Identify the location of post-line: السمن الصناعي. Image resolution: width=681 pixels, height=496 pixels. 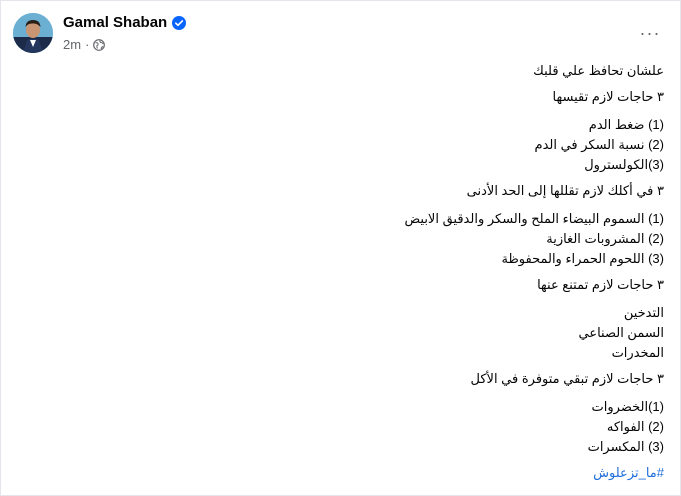
(621, 332).